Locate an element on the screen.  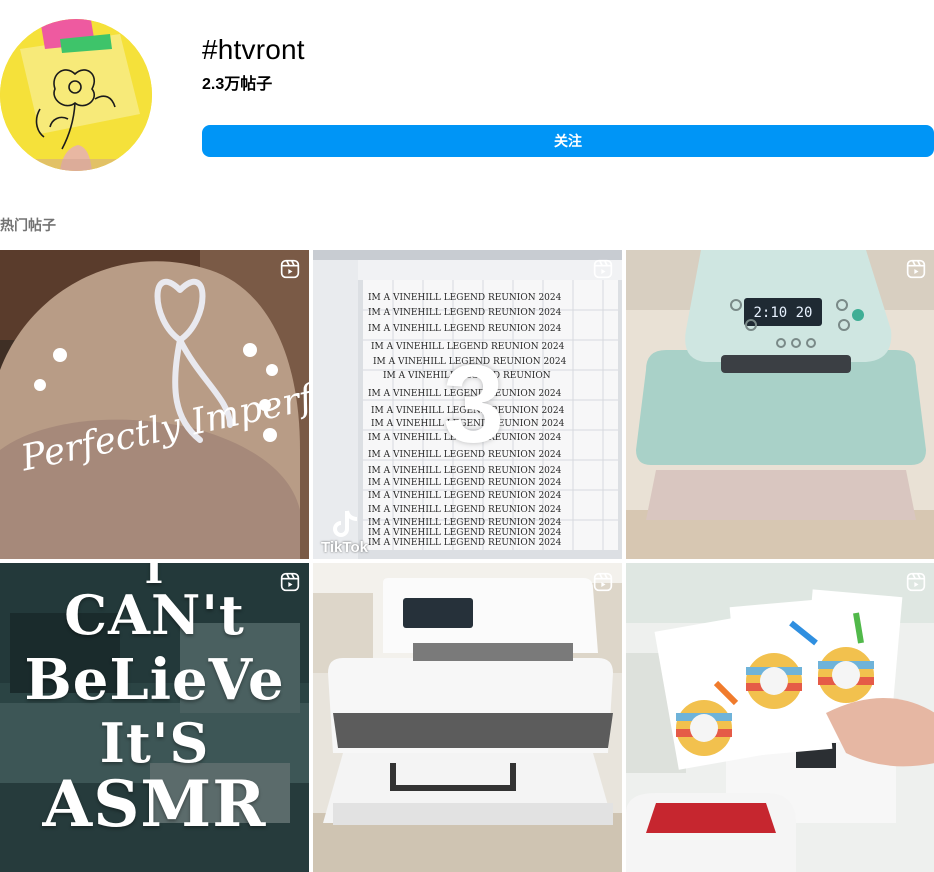
post-image-heat-press: 2:10 20 is located at coordinates (780, 404).